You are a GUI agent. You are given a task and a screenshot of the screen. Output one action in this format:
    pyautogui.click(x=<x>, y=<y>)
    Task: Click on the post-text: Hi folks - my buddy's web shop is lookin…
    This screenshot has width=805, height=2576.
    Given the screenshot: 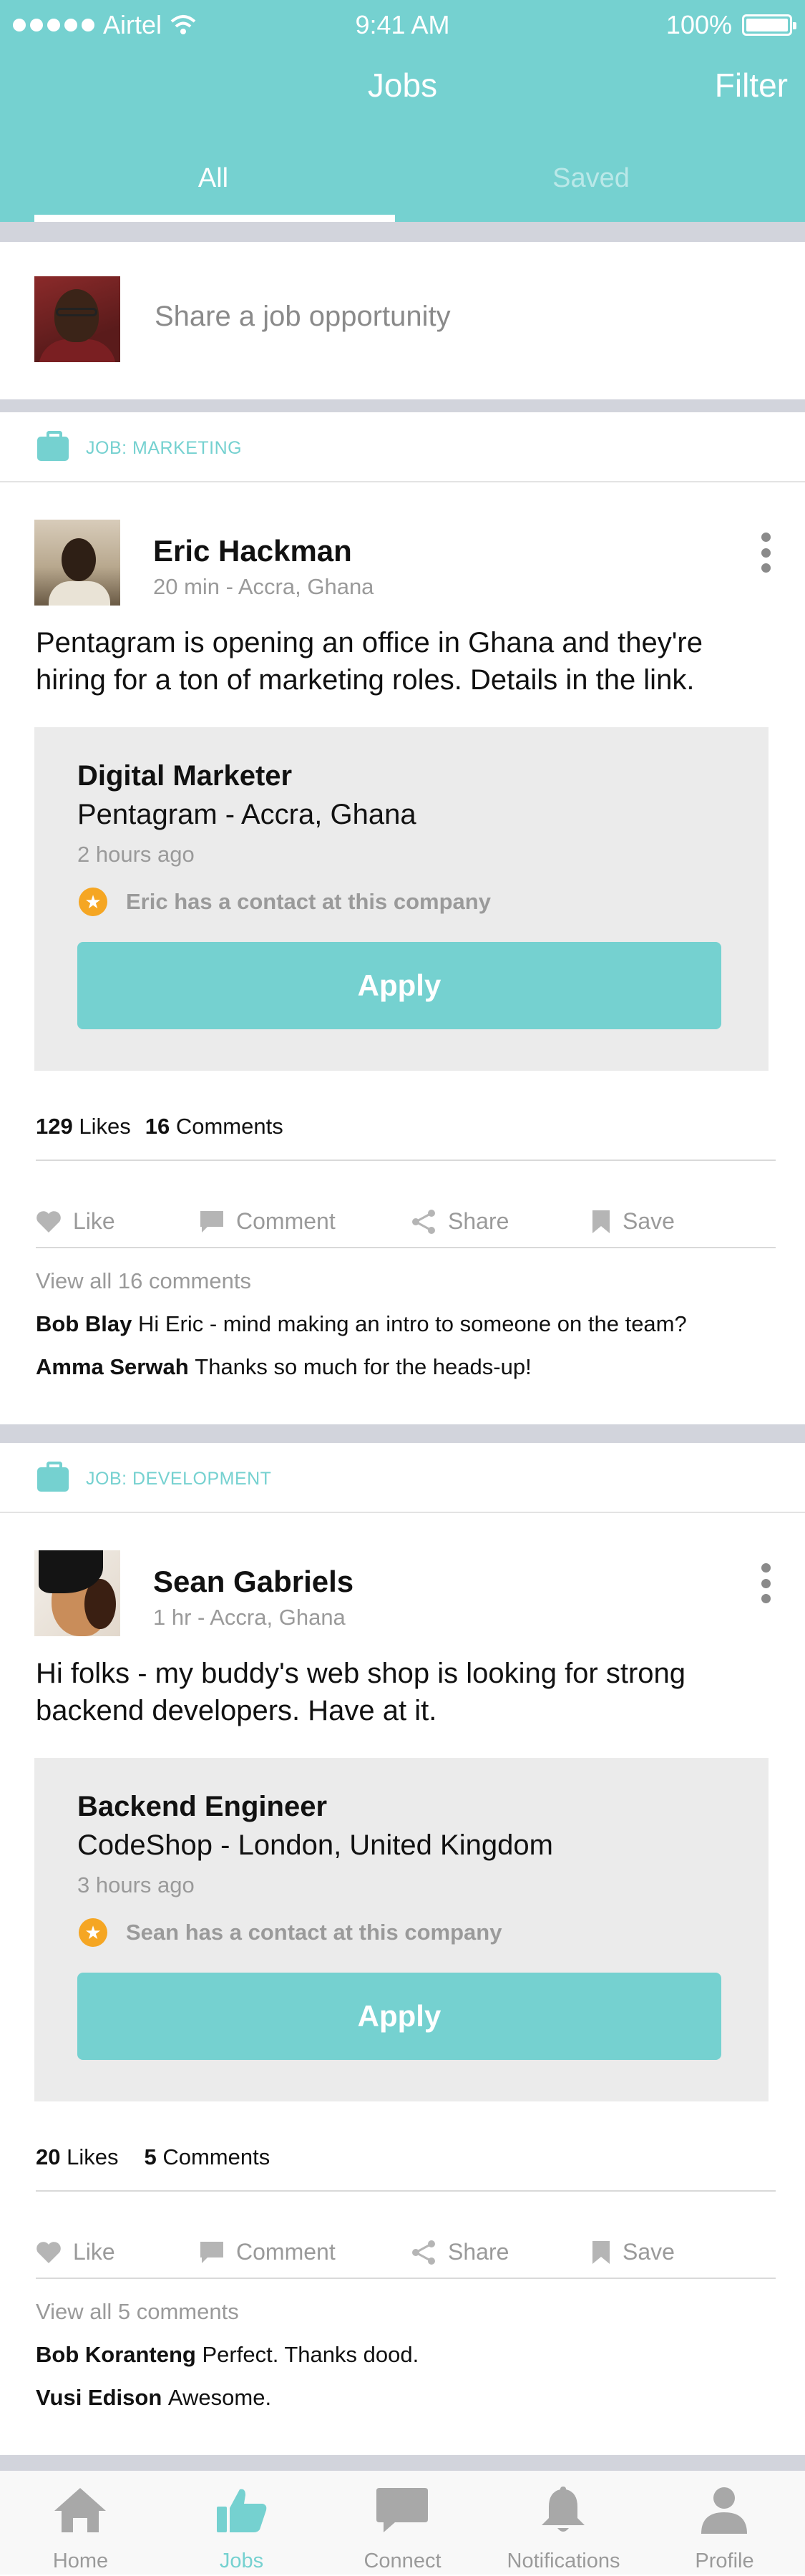 What is the action you would take?
    pyautogui.click(x=361, y=1692)
    